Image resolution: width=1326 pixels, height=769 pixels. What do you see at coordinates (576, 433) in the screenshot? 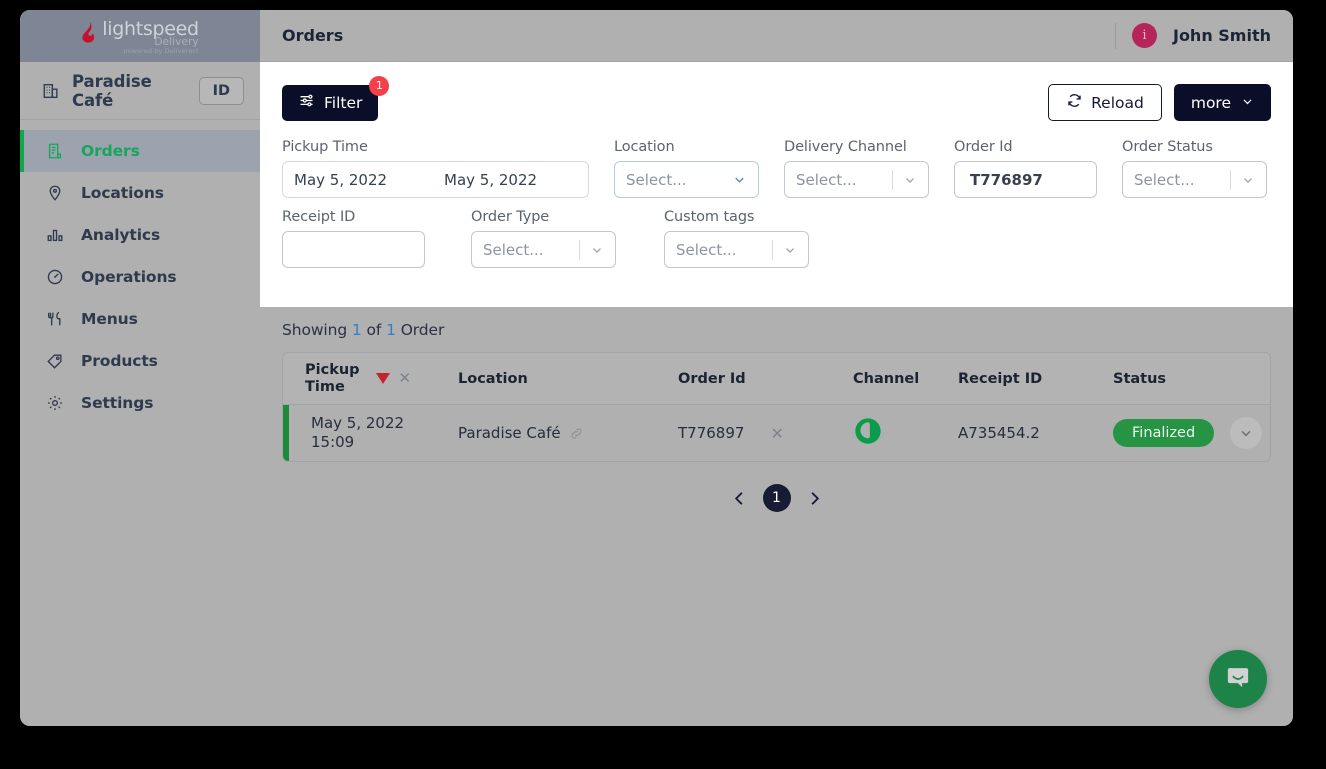
I see `link-icon` at bounding box center [576, 433].